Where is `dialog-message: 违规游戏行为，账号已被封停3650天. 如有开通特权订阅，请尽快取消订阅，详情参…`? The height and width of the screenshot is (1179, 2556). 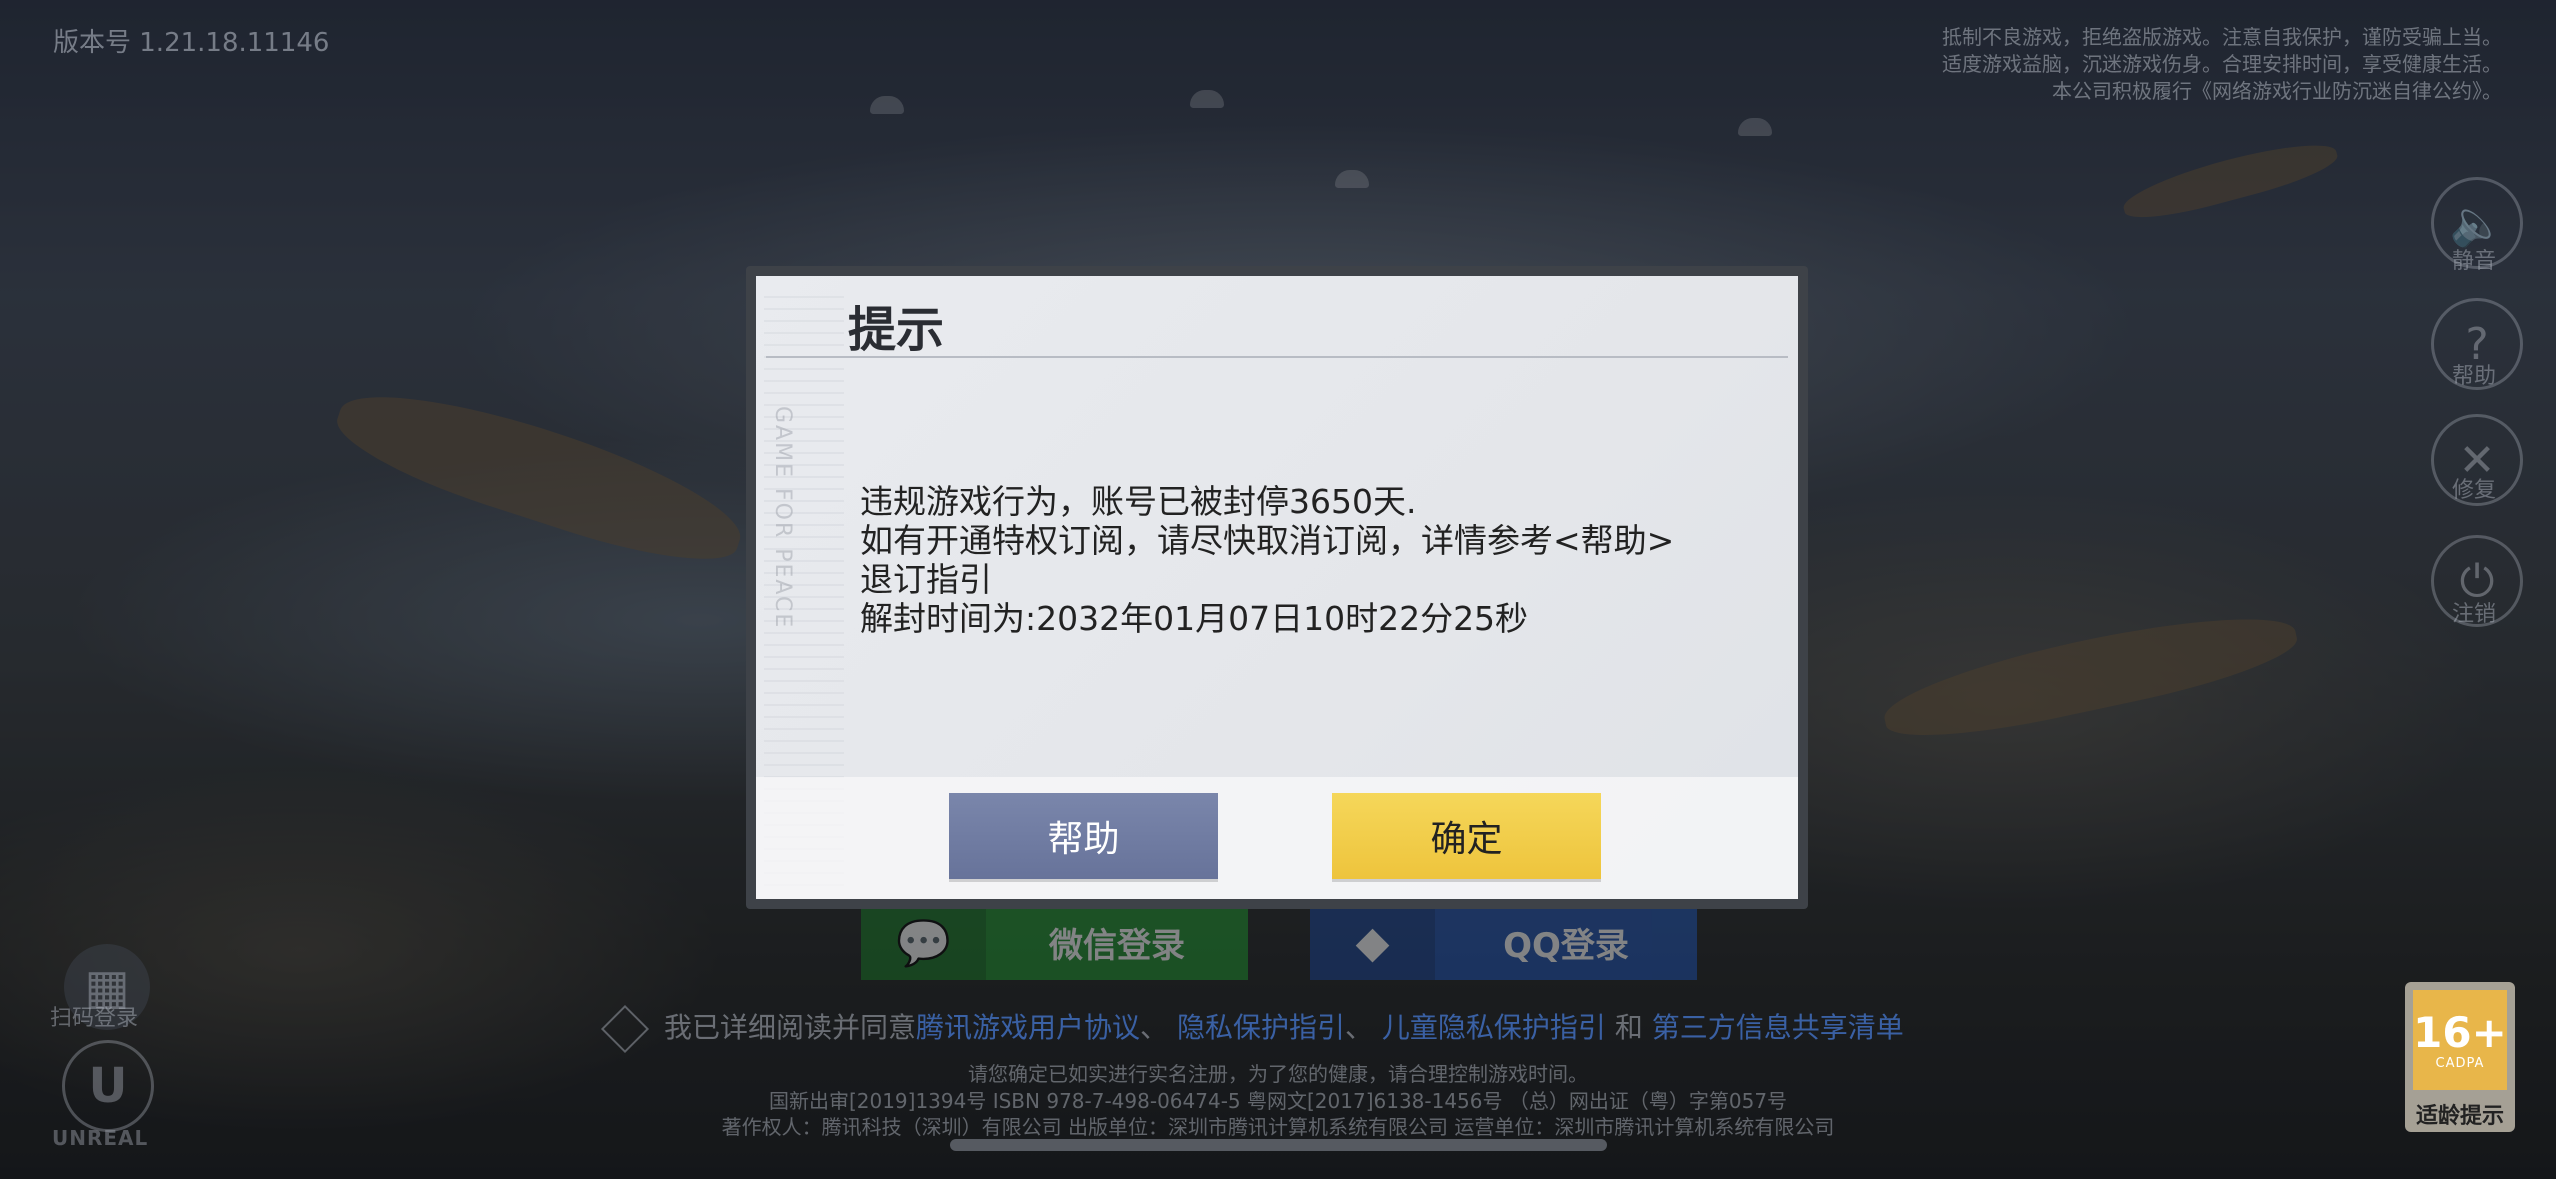 dialog-message: 违规游戏行为，账号已被封停3650天. 如有开通特权订阅，请尽快取消订阅，详情参… is located at coordinates (1267, 560).